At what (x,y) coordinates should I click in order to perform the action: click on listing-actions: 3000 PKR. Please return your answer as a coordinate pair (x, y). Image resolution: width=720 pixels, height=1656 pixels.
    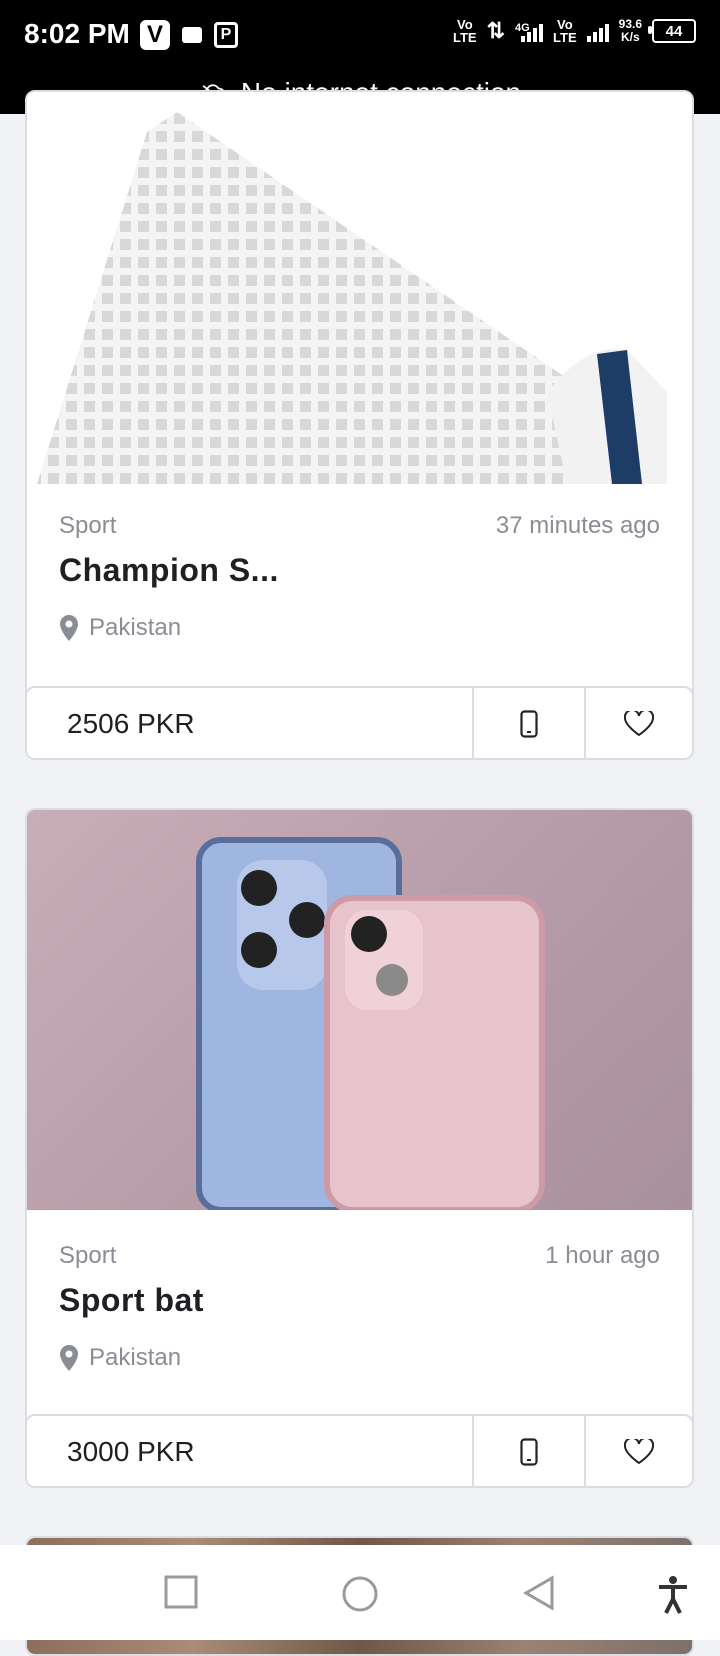
    Looking at the image, I should click on (359, 1450).